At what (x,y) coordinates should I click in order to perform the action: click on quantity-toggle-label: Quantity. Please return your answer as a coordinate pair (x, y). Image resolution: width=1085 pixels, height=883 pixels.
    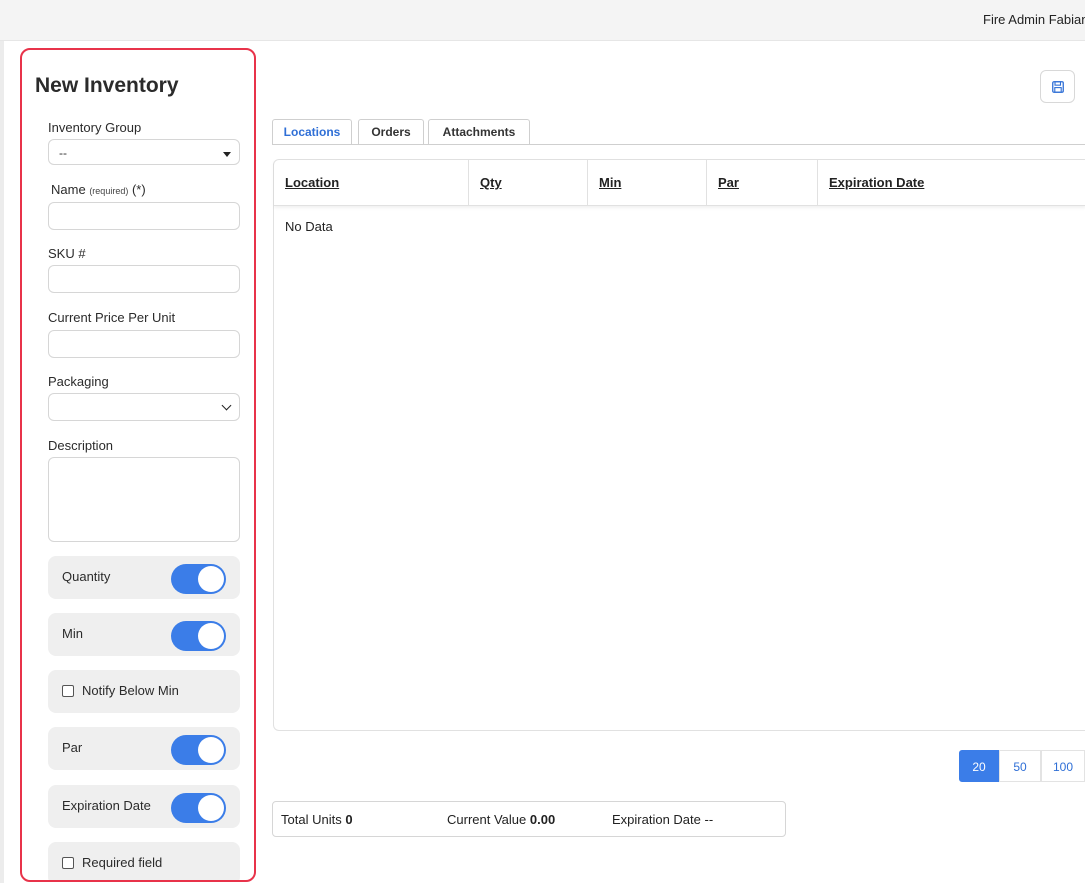
    Looking at the image, I should click on (86, 576).